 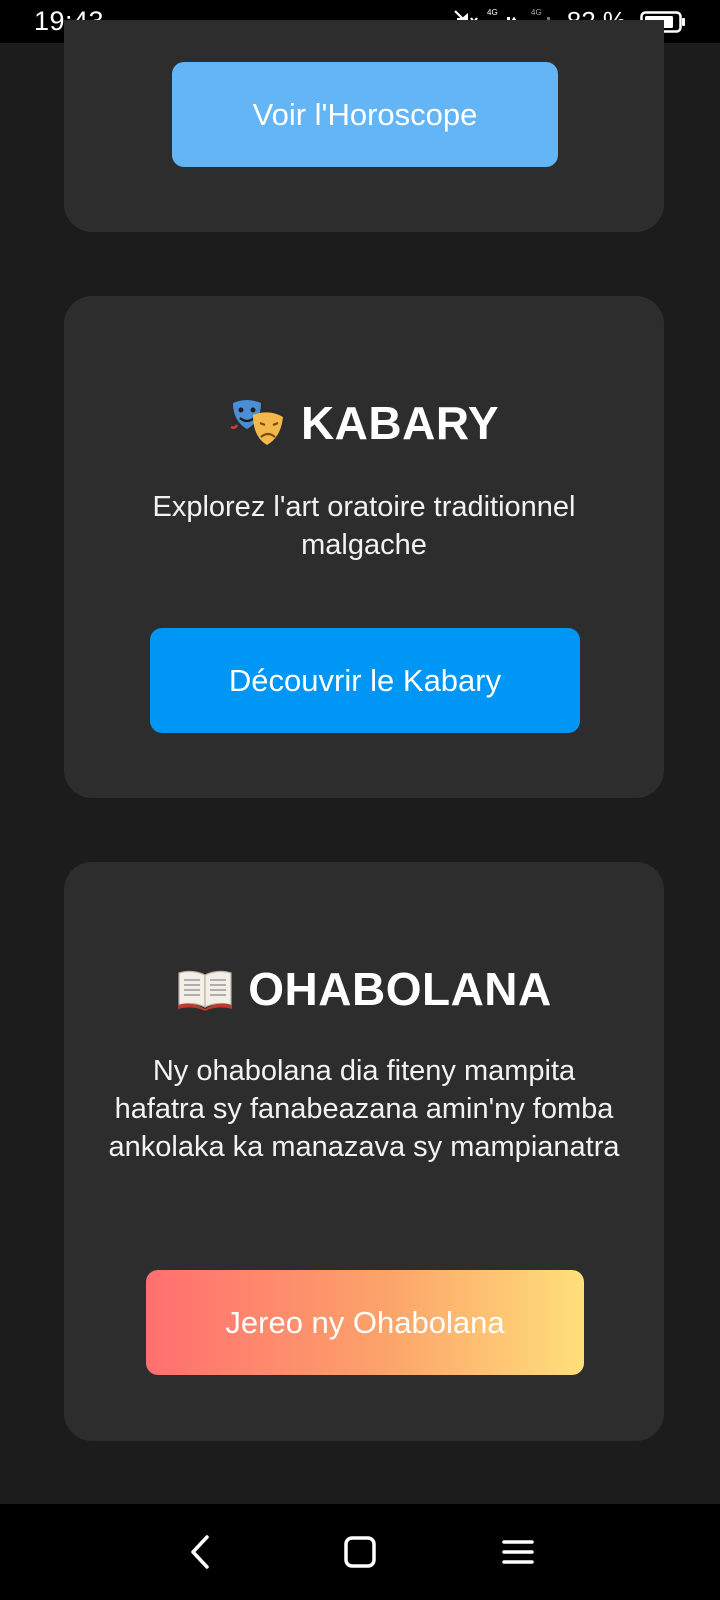 I want to click on kabary-heading: KABARY, so click(x=364, y=423).